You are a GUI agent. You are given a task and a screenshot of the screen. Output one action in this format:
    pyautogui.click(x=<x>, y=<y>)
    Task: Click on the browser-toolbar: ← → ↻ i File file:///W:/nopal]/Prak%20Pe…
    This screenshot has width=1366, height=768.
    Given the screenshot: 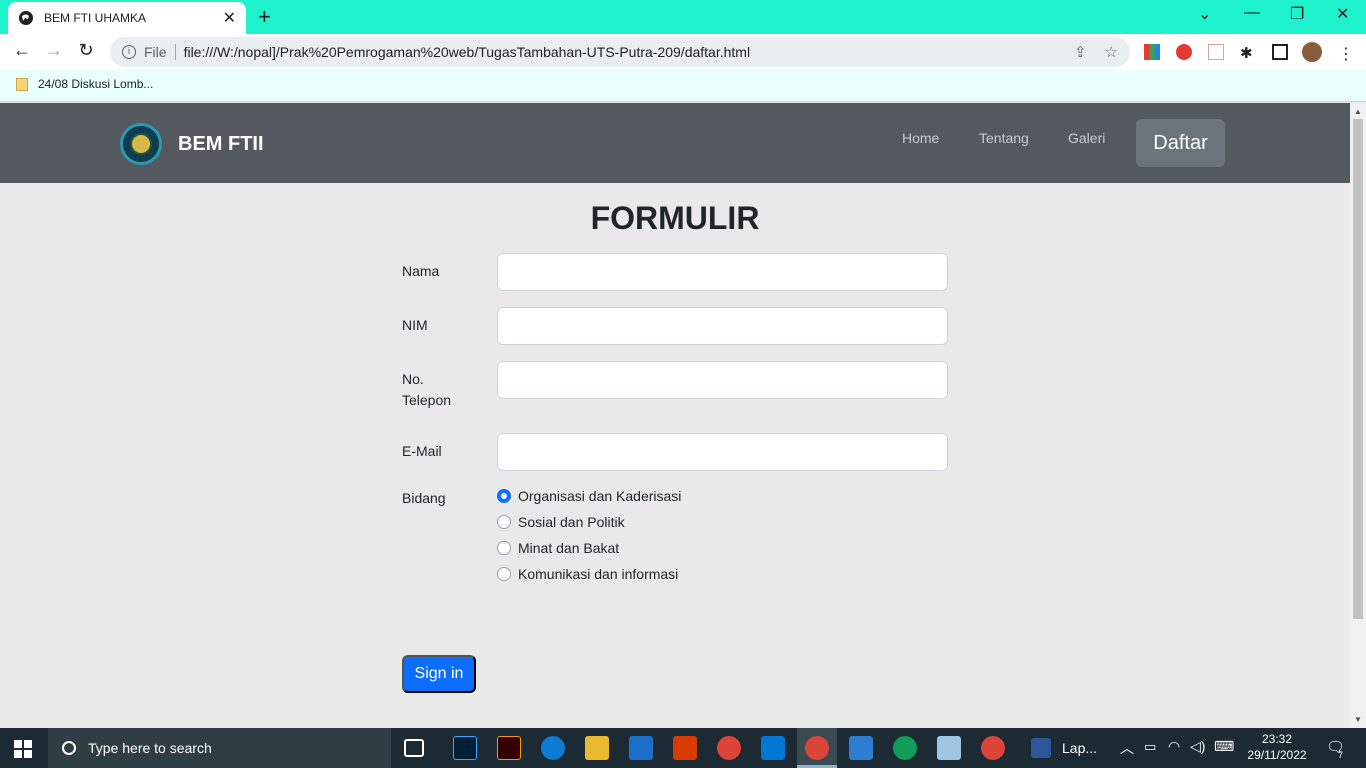 What is the action you would take?
    pyautogui.click(x=683, y=52)
    